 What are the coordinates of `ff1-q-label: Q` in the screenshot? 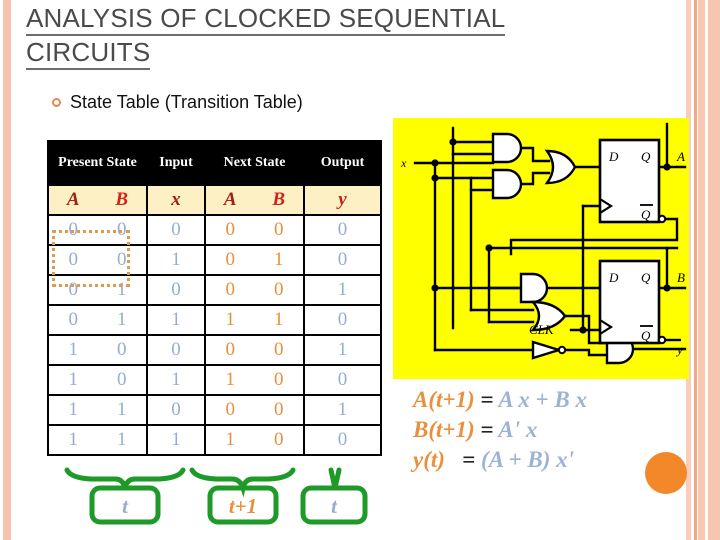 It's located at (646, 156).